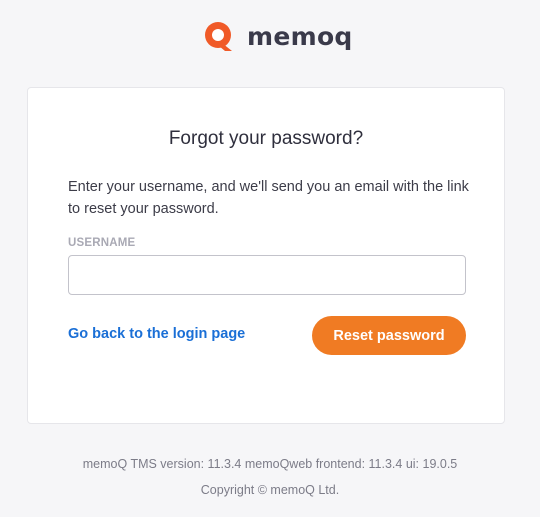 The height and width of the screenshot is (517, 540). What do you see at coordinates (218, 36) in the screenshot?
I see `memoq-logo-icon` at bounding box center [218, 36].